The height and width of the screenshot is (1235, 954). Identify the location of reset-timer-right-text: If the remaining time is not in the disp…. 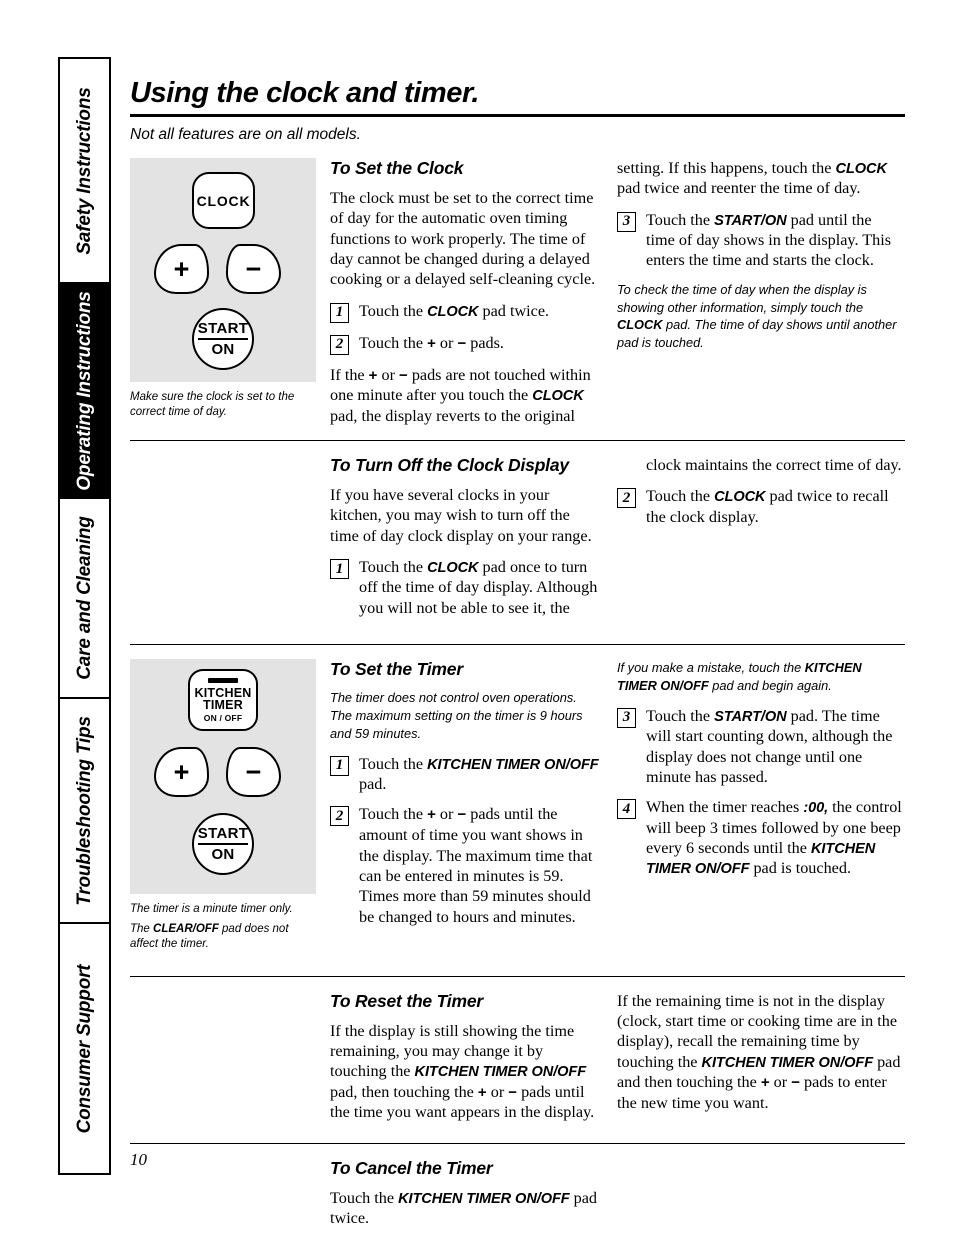
(760, 1052).